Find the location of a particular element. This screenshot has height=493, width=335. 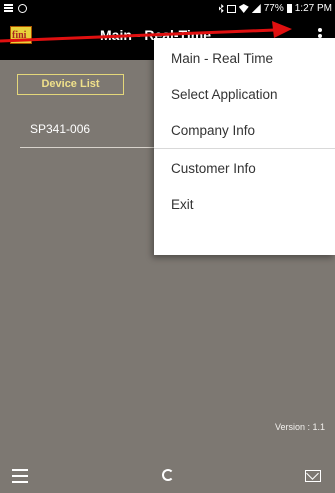

app-logo-text: fini is located at coordinates (19, 35).